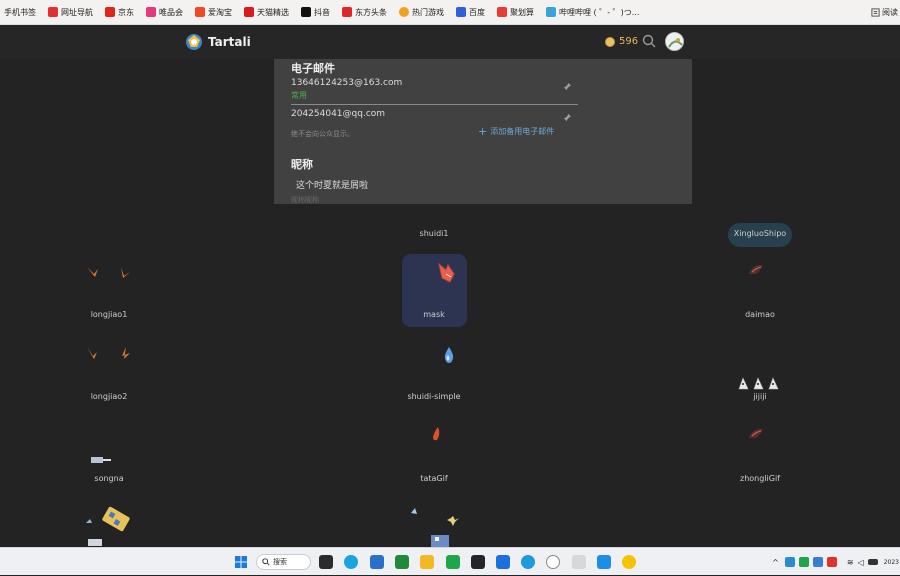  What do you see at coordinates (434, 396) in the screenshot?
I see `sticker-label-shuidi-simple: shuidi-simple` at bounding box center [434, 396].